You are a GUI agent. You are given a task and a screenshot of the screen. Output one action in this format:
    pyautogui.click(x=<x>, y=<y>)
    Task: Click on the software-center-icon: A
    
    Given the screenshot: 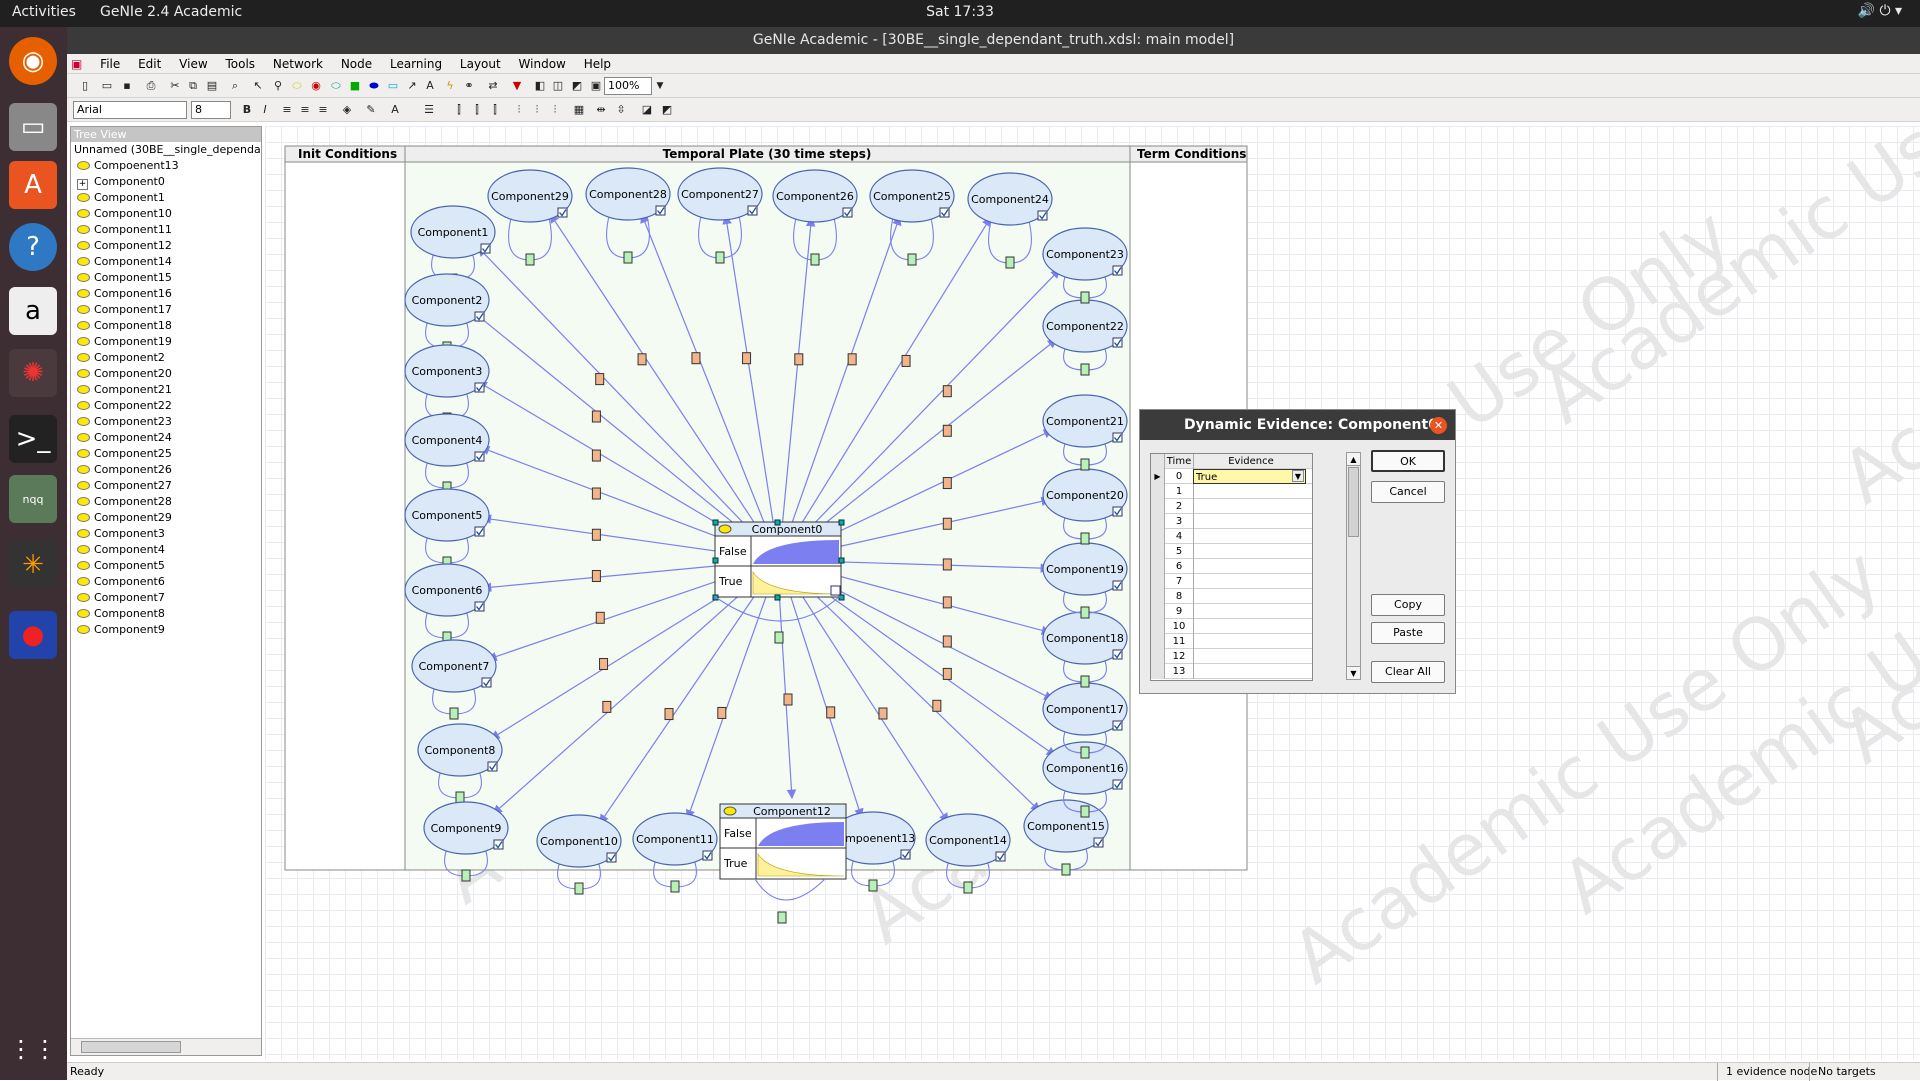 What is the action you would take?
    pyautogui.click(x=33, y=185)
    